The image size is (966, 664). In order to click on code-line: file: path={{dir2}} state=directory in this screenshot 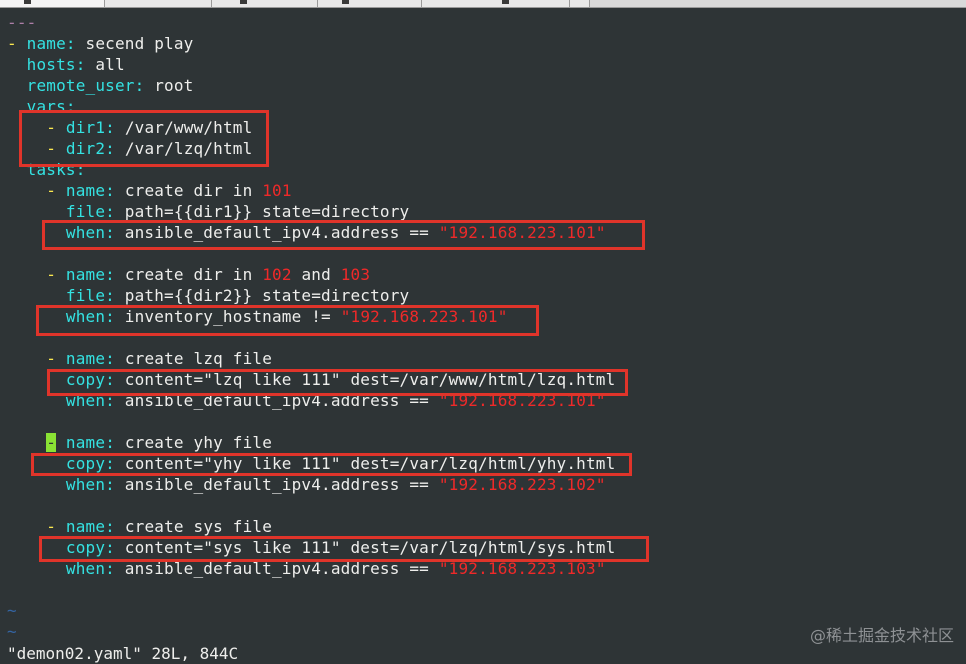, I will do `click(237, 295)`.